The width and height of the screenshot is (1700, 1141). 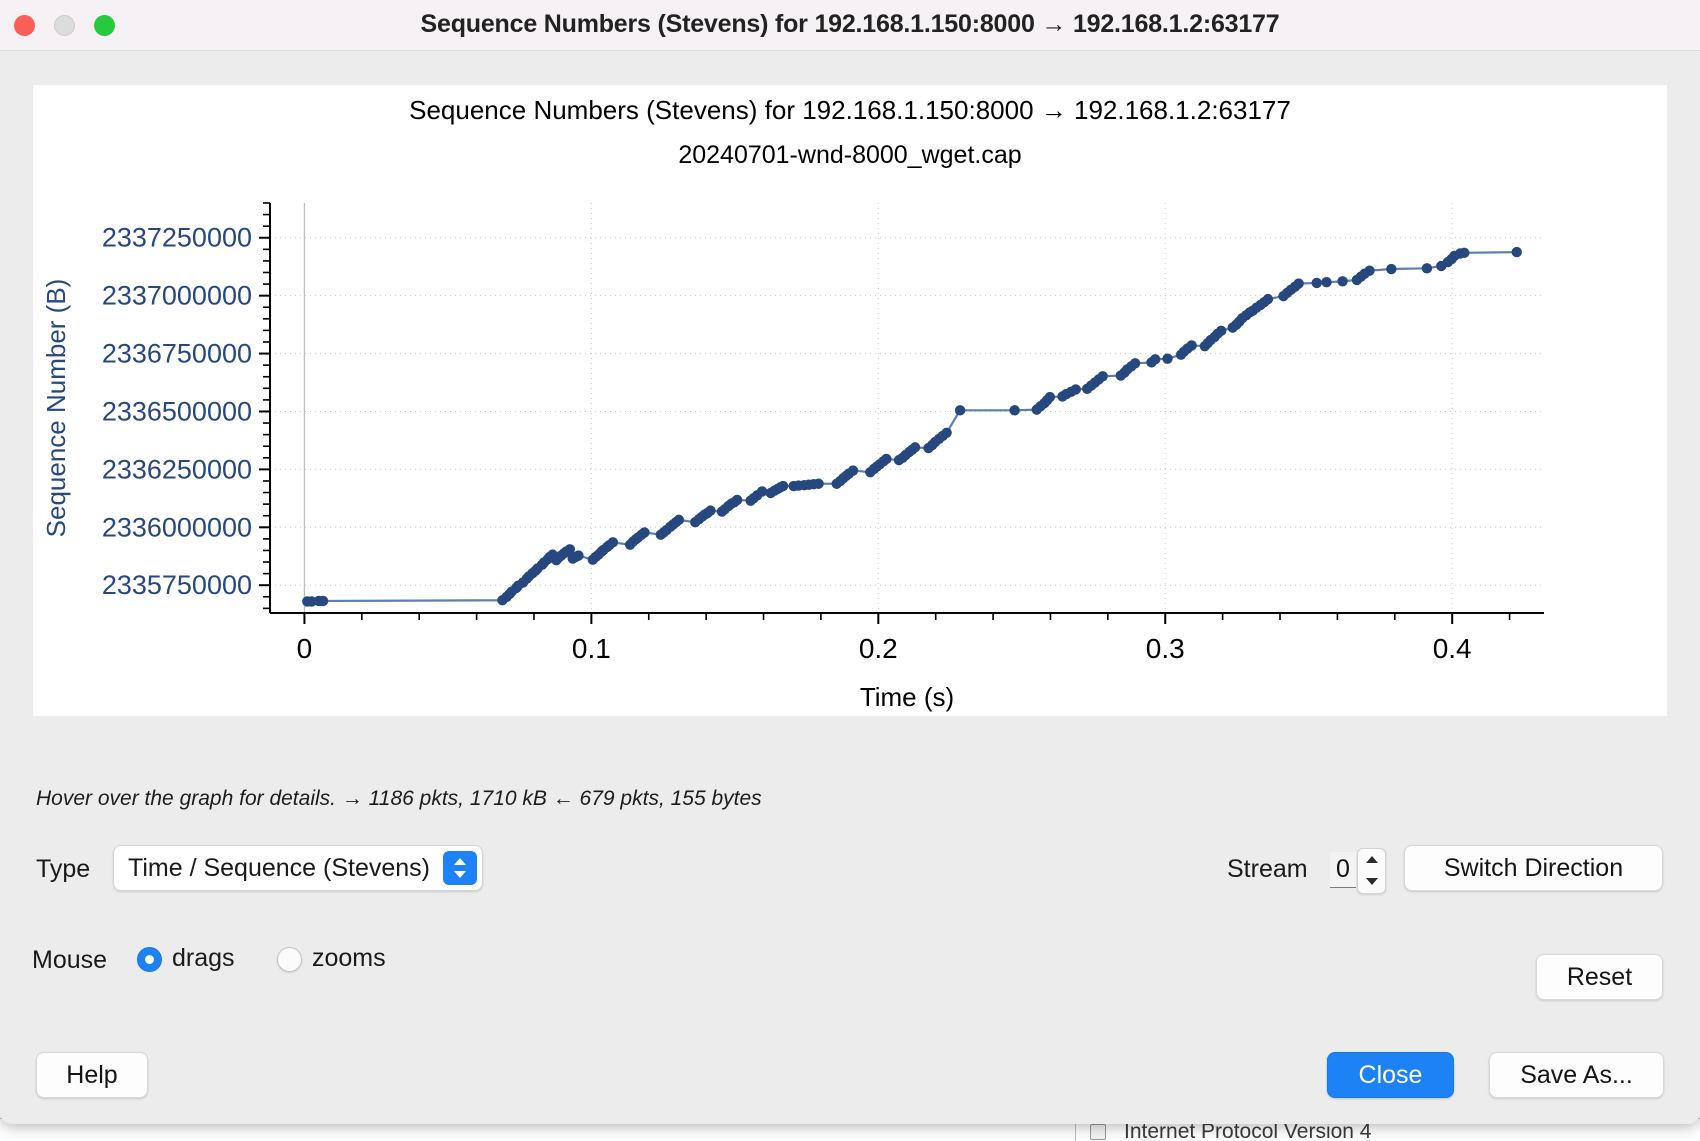 What do you see at coordinates (1371, 860) in the screenshot?
I see `stepper-increment-icon` at bounding box center [1371, 860].